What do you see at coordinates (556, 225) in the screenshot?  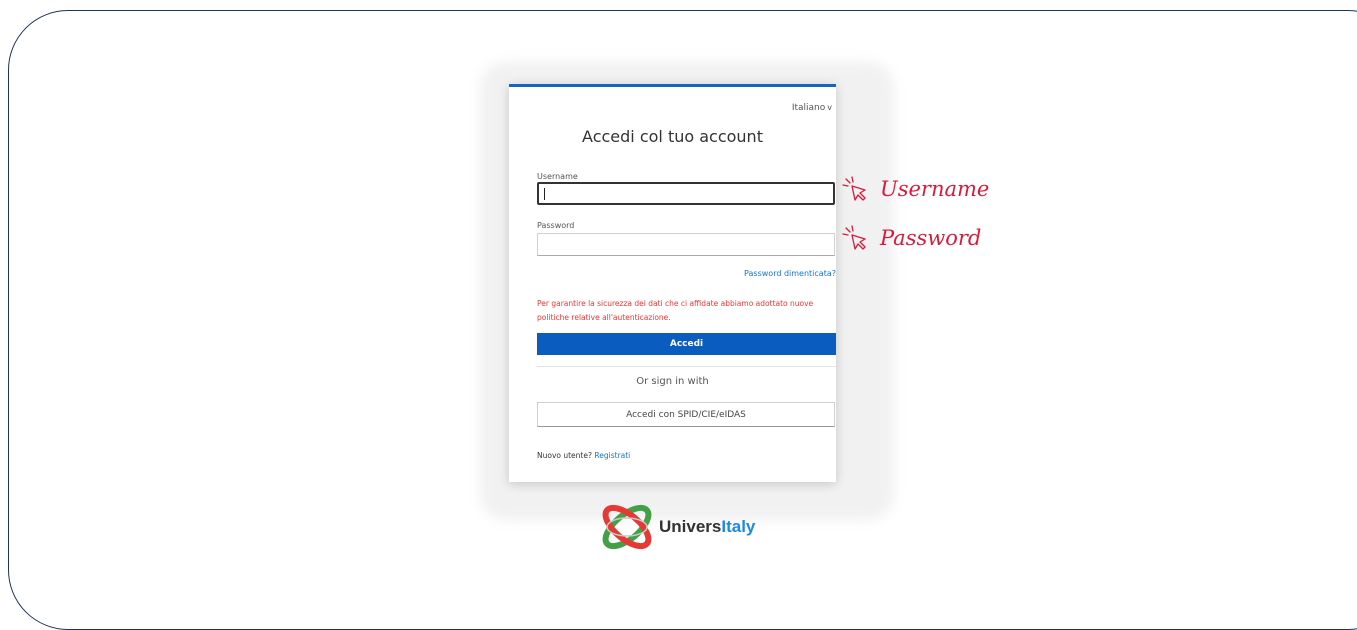 I see `password-label: Password` at bounding box center [556, 225].